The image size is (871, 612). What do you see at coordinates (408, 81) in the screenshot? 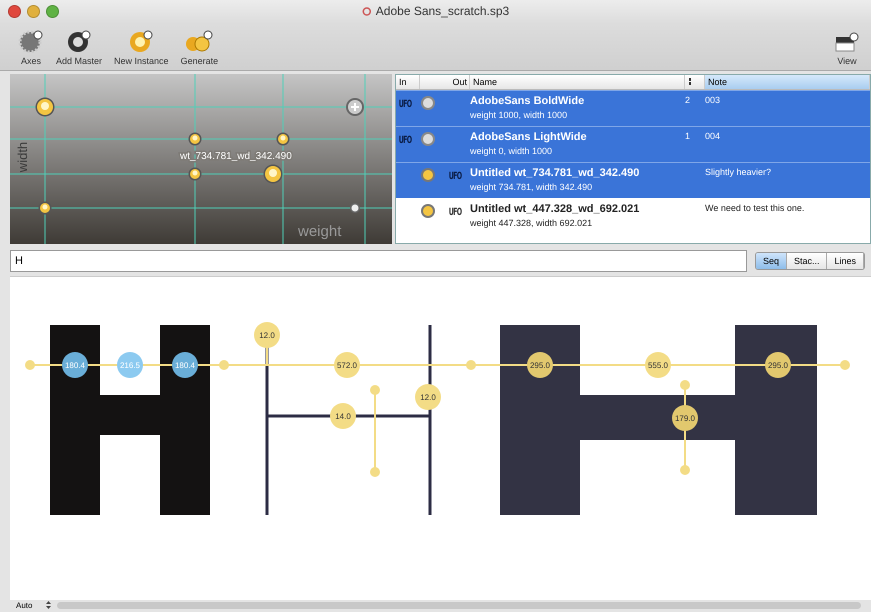
I see `column-header: In` at bounding box center [408, 81].